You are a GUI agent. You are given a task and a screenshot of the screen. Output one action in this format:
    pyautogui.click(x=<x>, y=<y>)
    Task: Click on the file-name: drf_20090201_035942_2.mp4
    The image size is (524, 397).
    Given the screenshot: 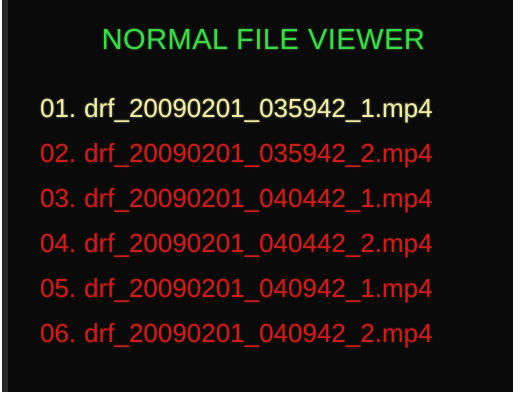 What is the action you would take?
    pyautogui.click(x=258, y=153)
    